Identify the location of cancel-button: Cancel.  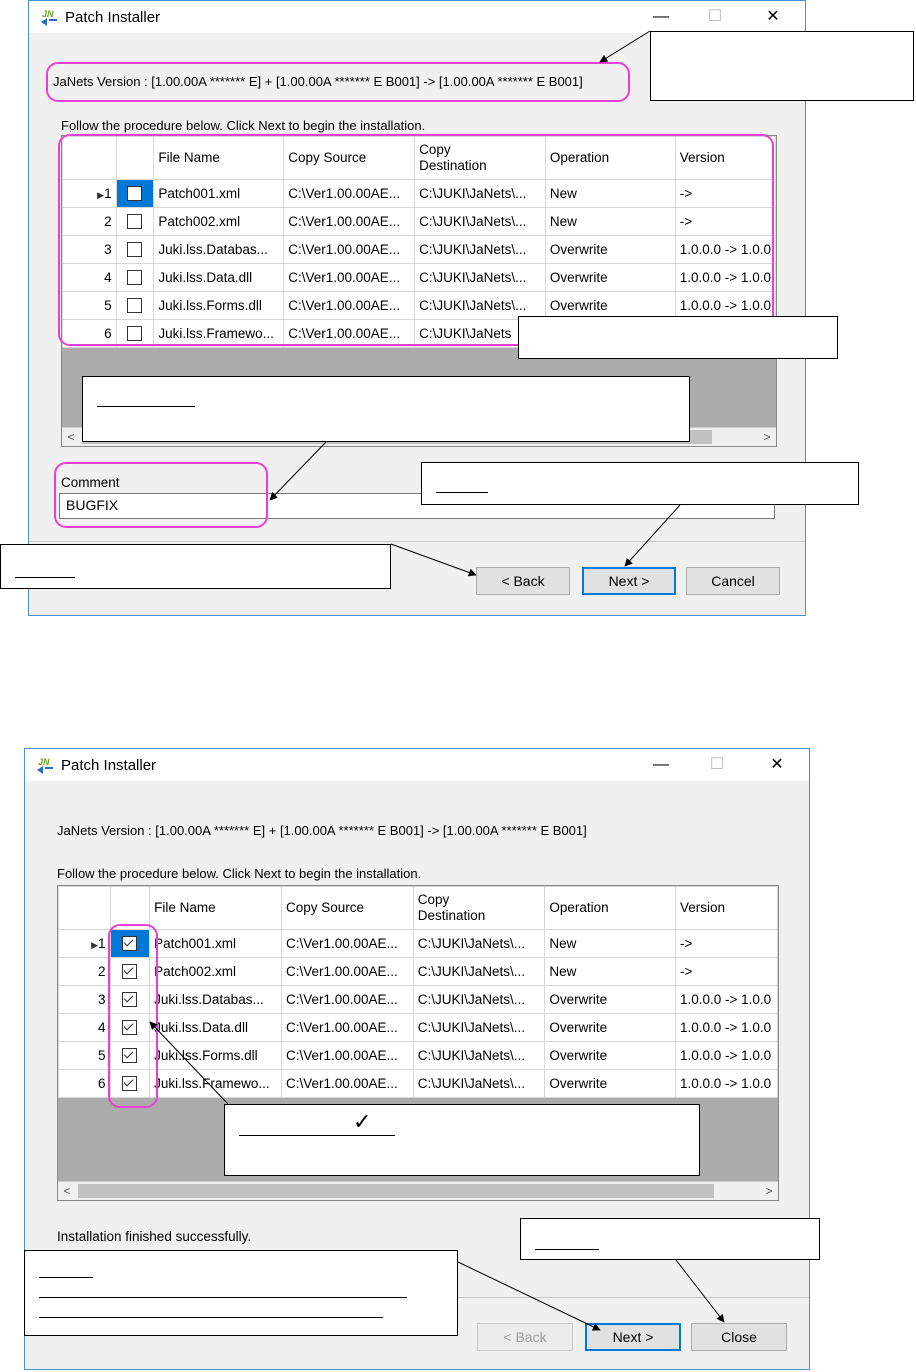
(733, 581).